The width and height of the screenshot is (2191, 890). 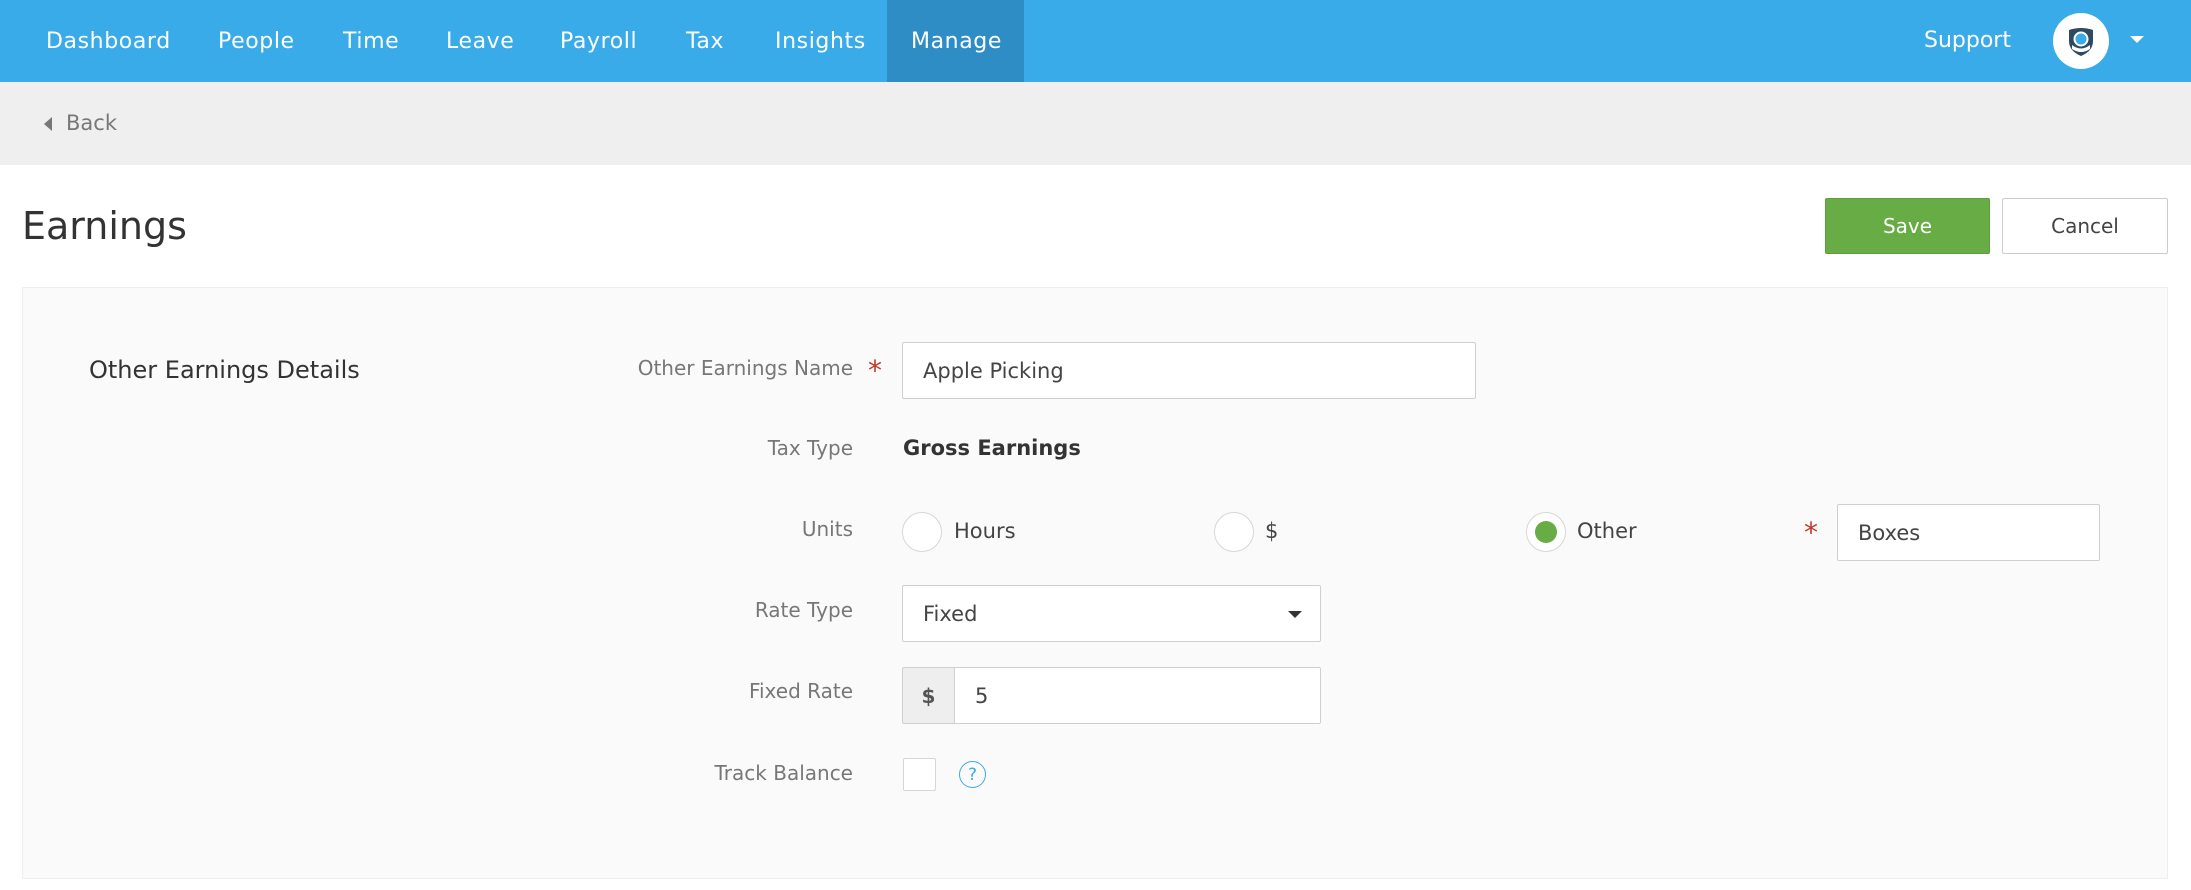 I want to click on nav-support: Support, so click(x=1967, y=41).